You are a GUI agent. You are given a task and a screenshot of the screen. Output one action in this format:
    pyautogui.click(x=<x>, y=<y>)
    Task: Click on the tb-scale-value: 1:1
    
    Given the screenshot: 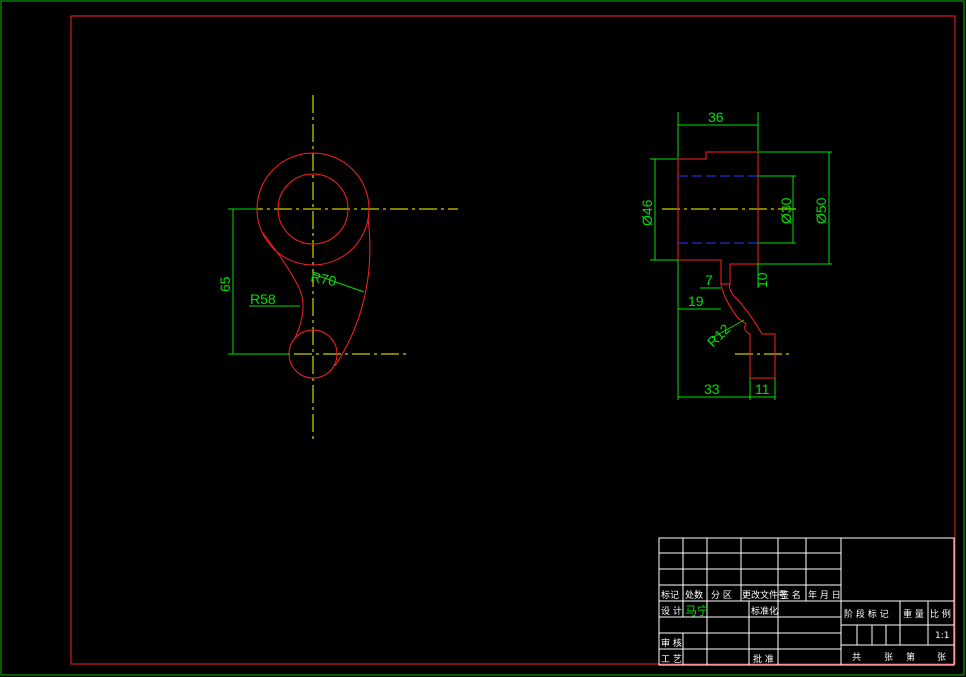 What is the action you would take?
    pyautogui.click(x=942, y=636)
    